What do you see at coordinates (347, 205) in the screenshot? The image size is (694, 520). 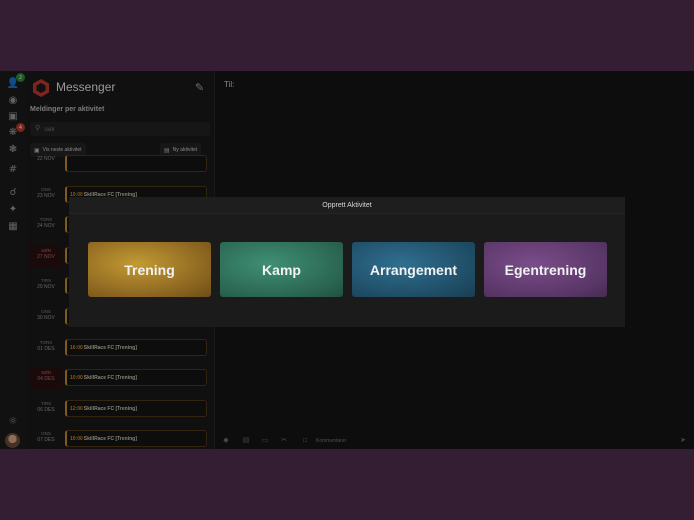 I see `modal-title: Opprett Aktivitet` at bounding box center [347, 205].